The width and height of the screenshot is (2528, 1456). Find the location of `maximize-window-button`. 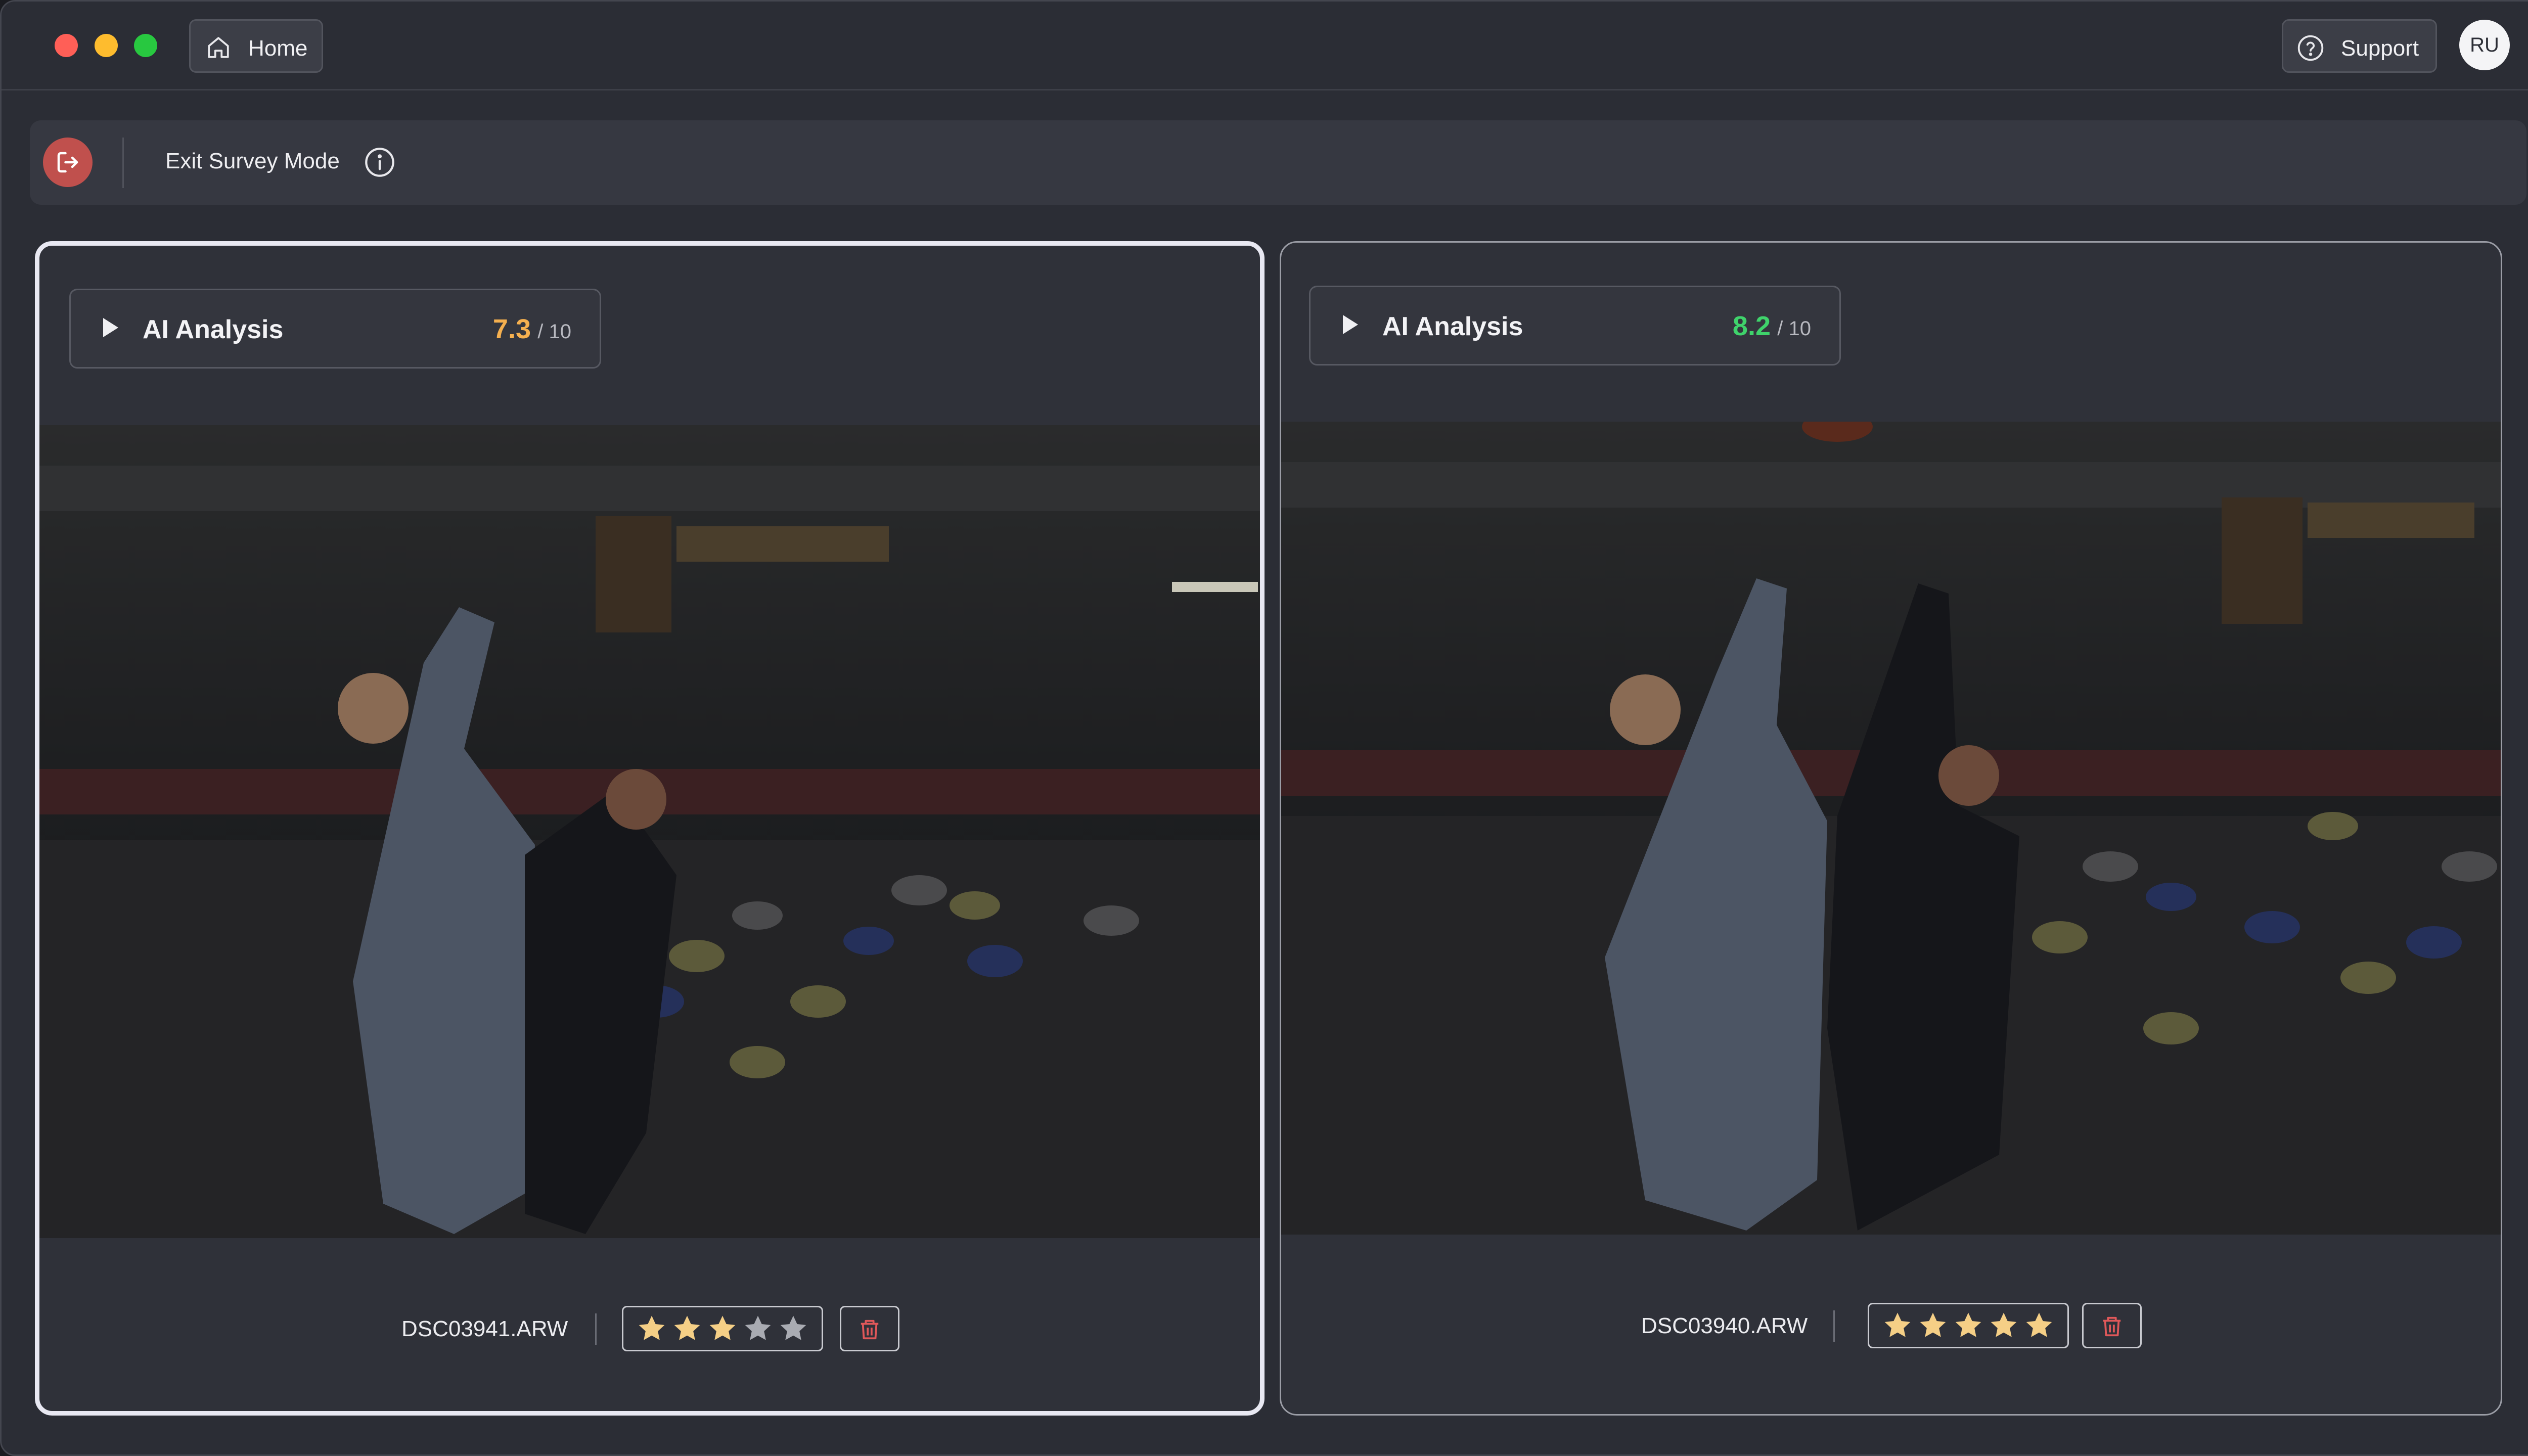

maximize-window-button is located at coordinates (146, 45).